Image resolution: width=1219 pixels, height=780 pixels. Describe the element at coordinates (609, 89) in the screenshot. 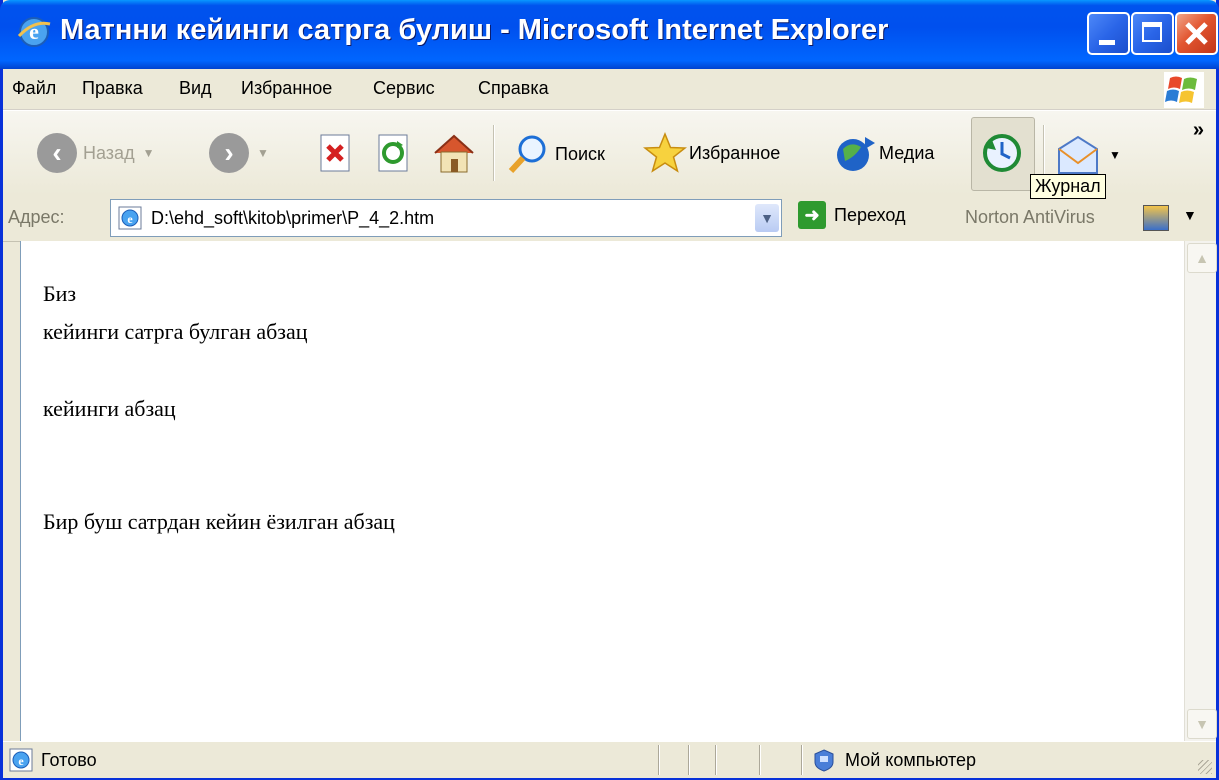

I see `menu-bar: Файл Правка Вид Избранное Сервис Справка` at that location.